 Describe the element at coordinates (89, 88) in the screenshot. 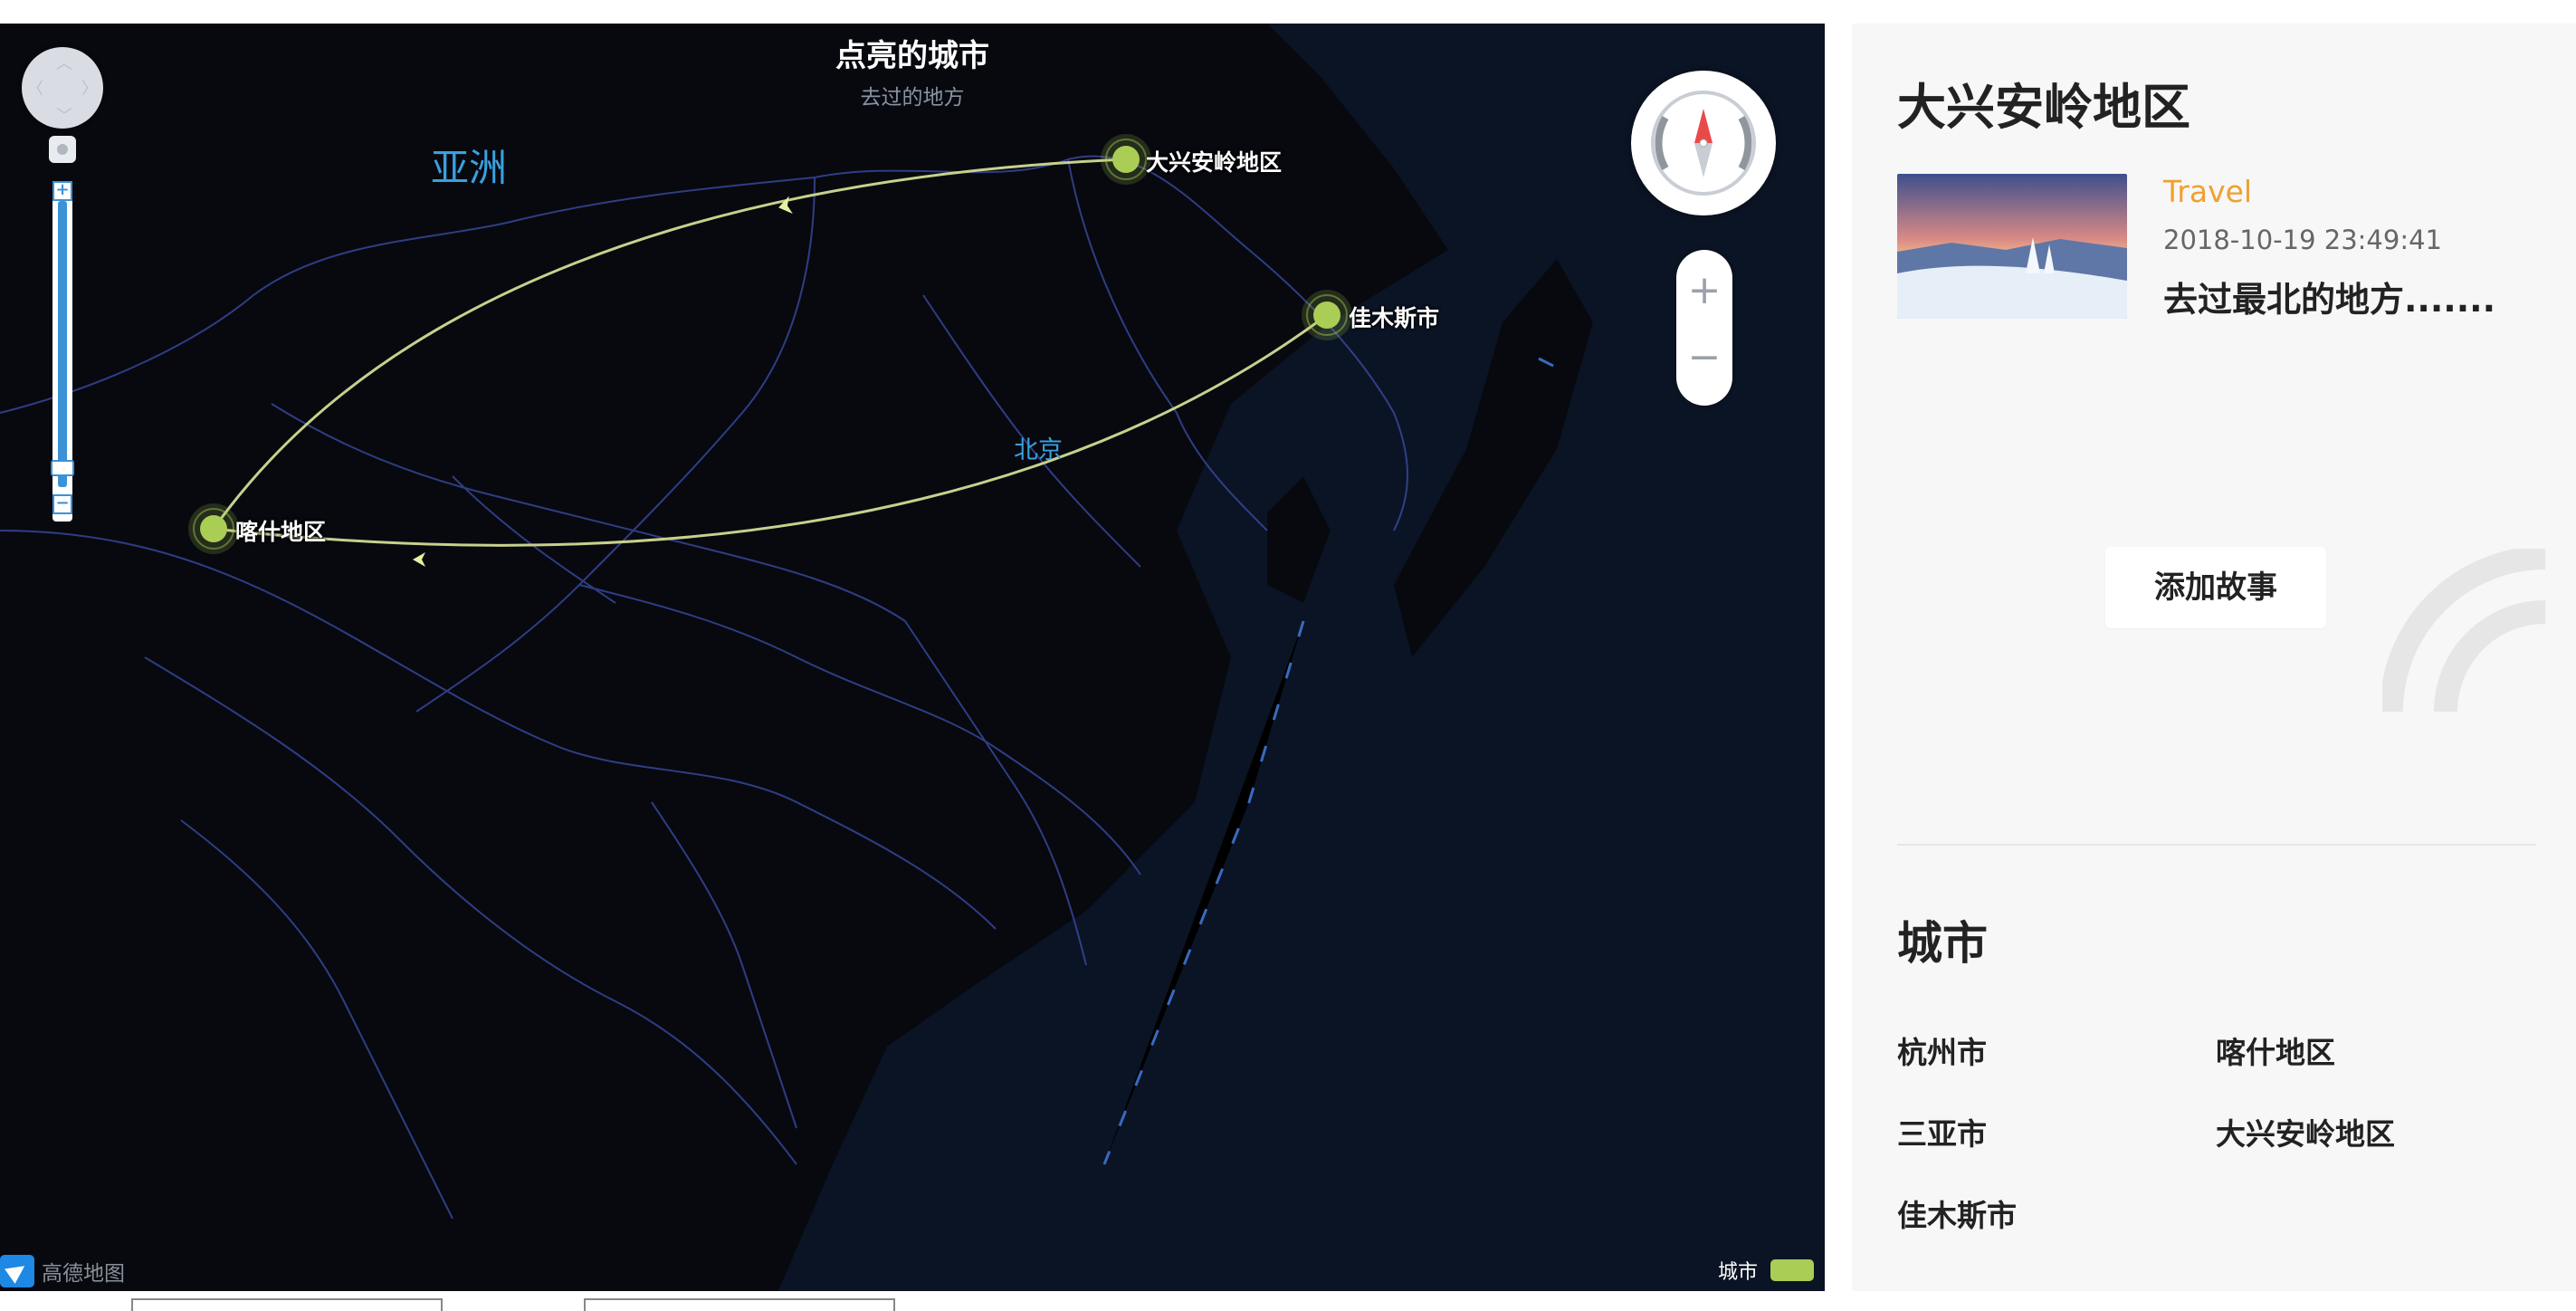

I see `pan-right-icon: 〉` at that location.